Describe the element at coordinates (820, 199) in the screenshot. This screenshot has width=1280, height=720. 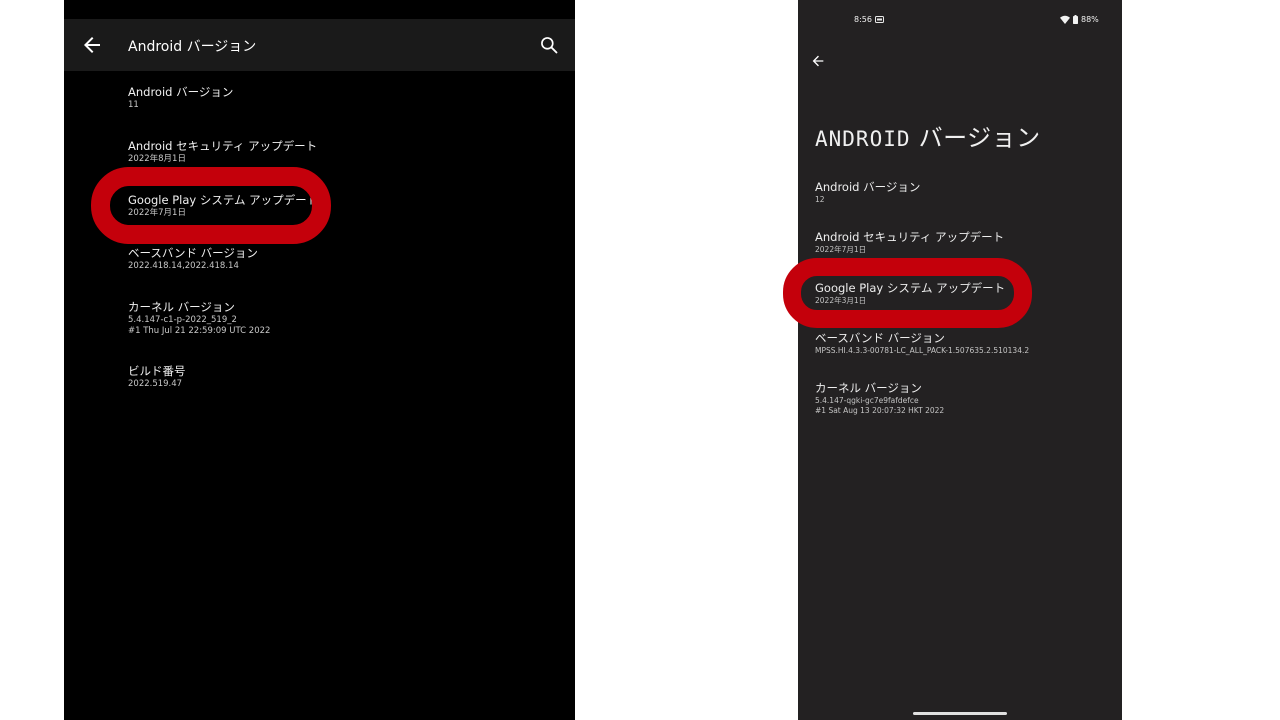
I see `item-value: 12` at that location.